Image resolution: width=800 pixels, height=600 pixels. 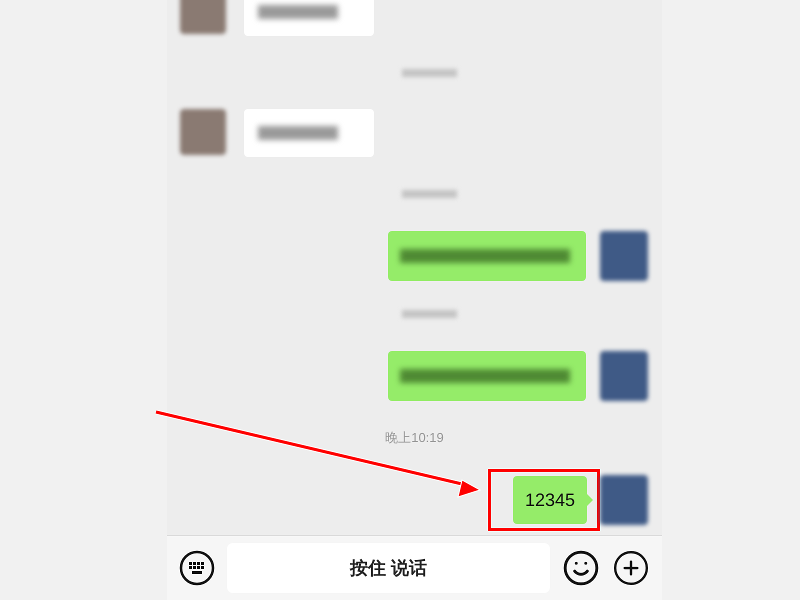 I want to click on emoji-icon, so click(x=581, y=568).